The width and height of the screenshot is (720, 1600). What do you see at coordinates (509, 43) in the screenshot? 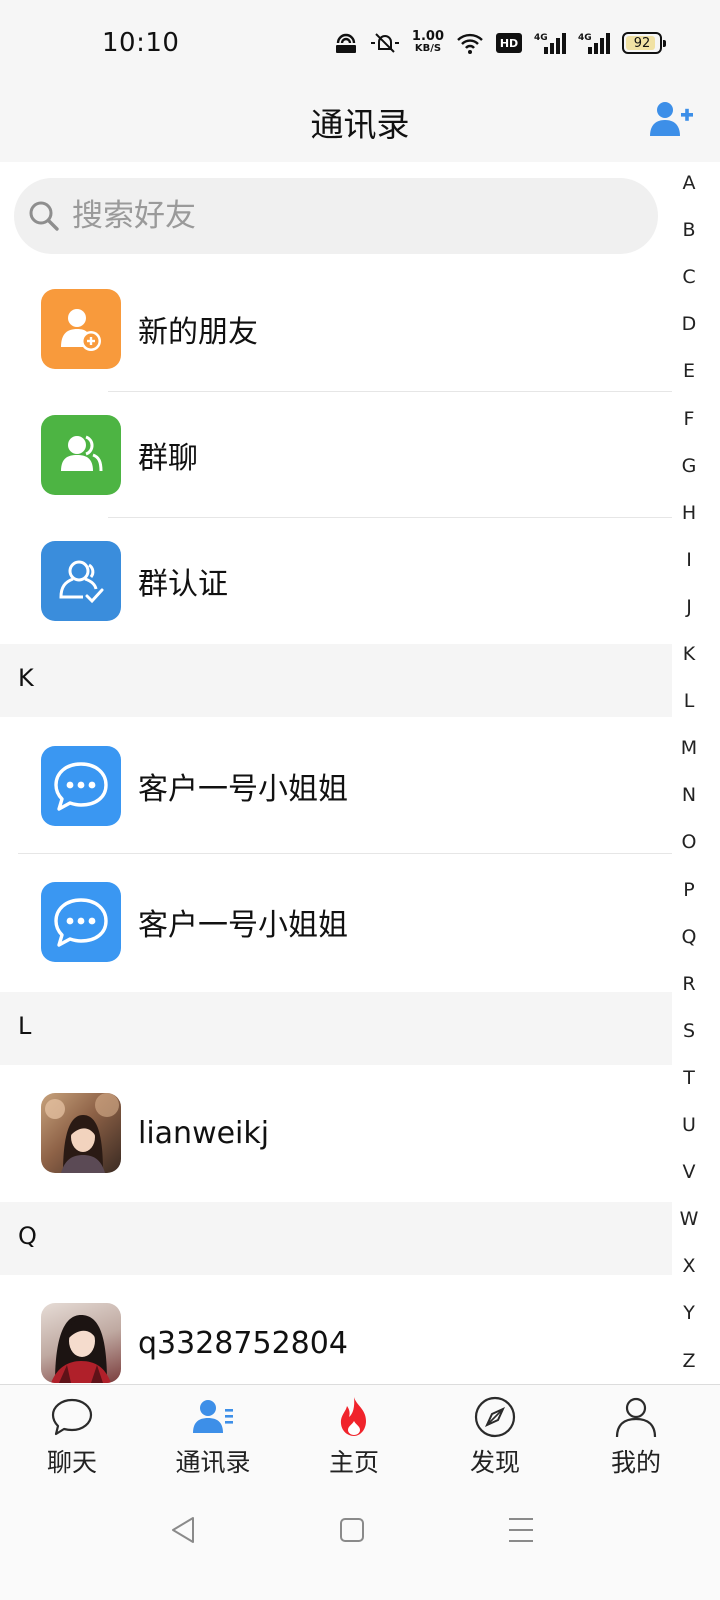
I see `hd-voice-badge: HD` at bounding box center [509, 43].